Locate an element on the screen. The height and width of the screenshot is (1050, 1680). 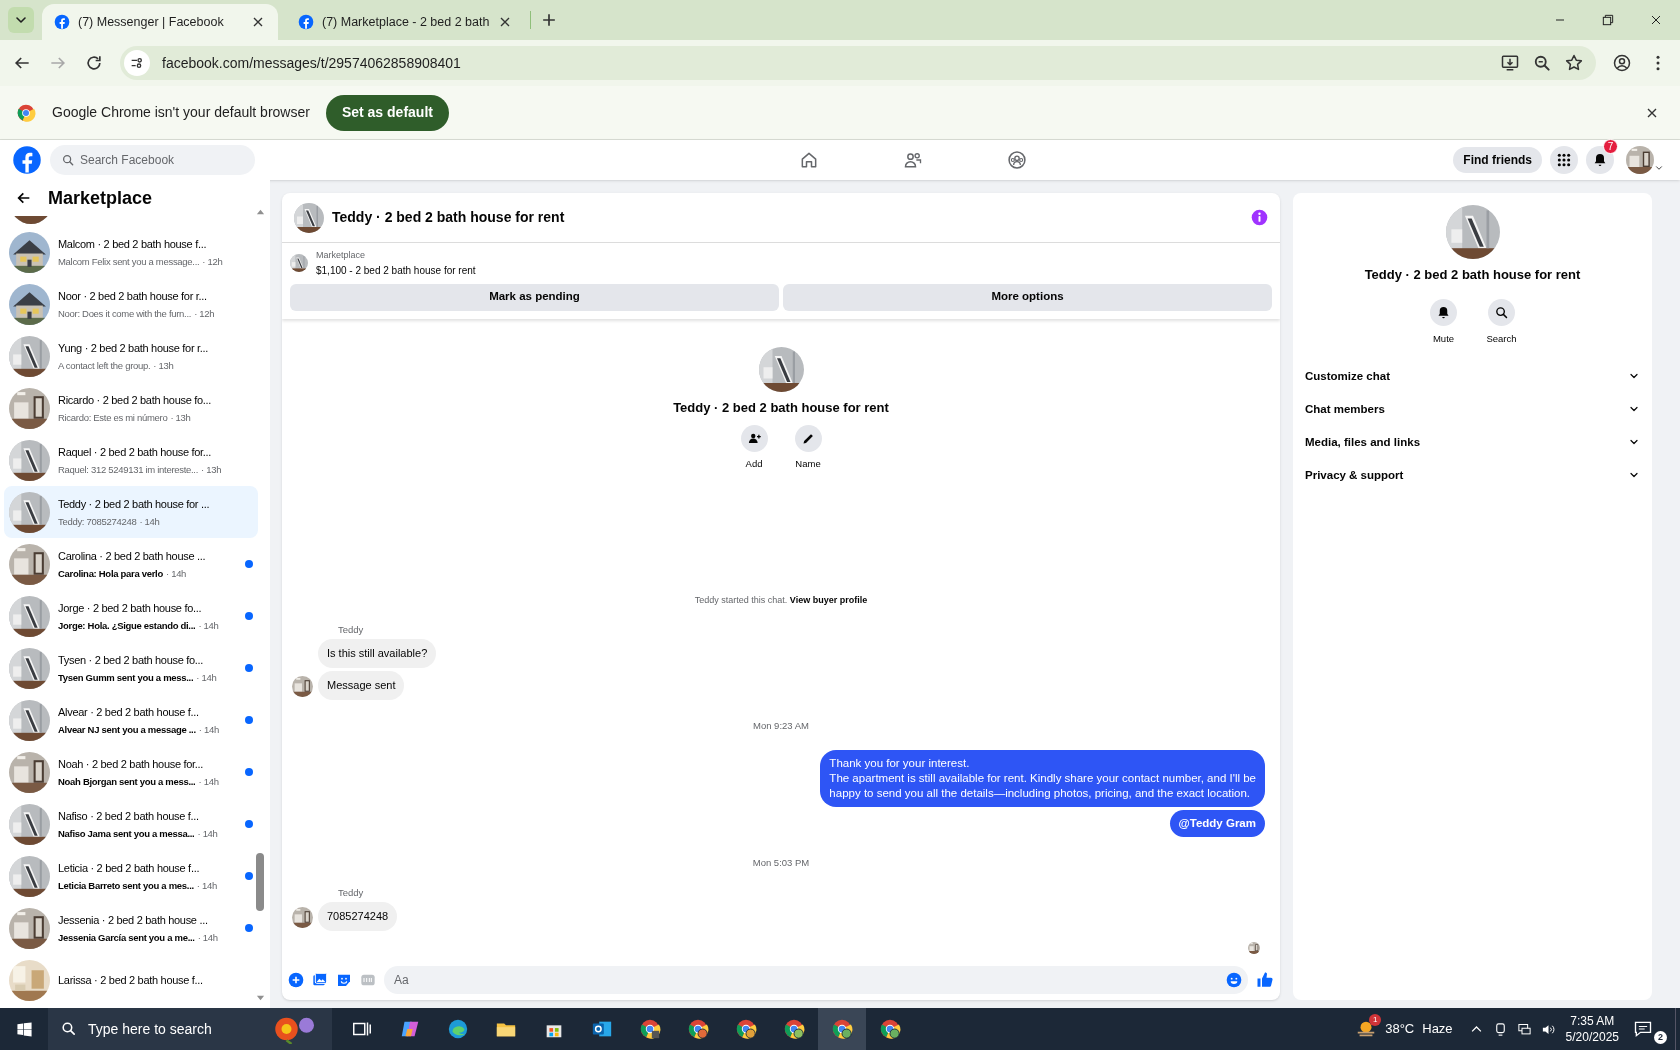
conversation-item: Ricardo · 2 bed 2 bath house fo... Ricardo: Este es mi número · 13h is located at coordinates (131, 408).